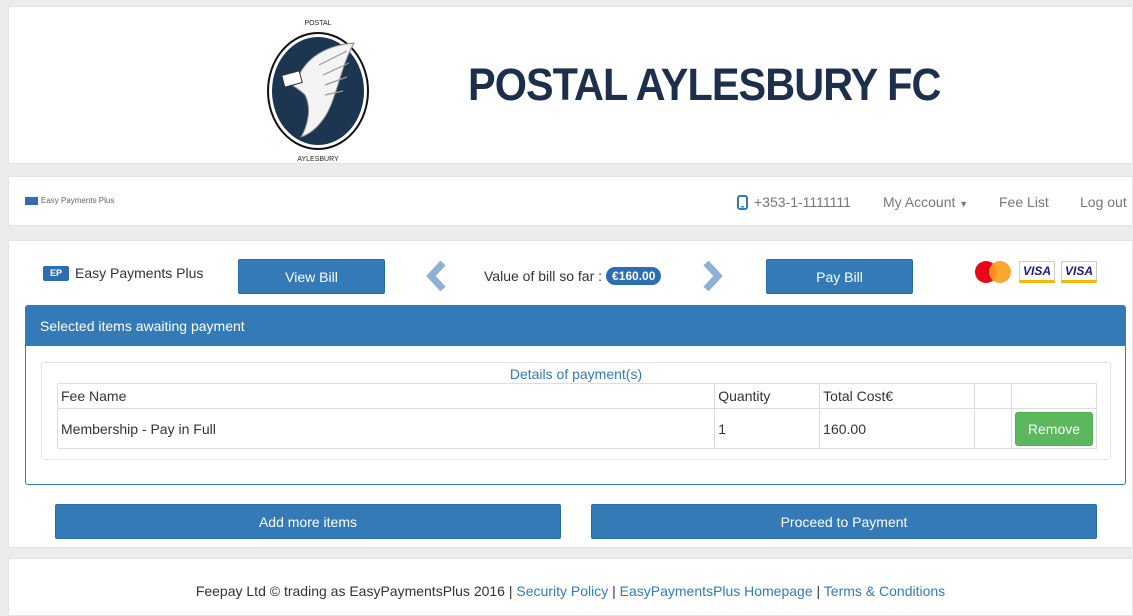 The height and width of the screenshot is (616, 1133). I want to click on table-row: Membership - Pay in Full 1 160.00 Remove, so click(577, 428).